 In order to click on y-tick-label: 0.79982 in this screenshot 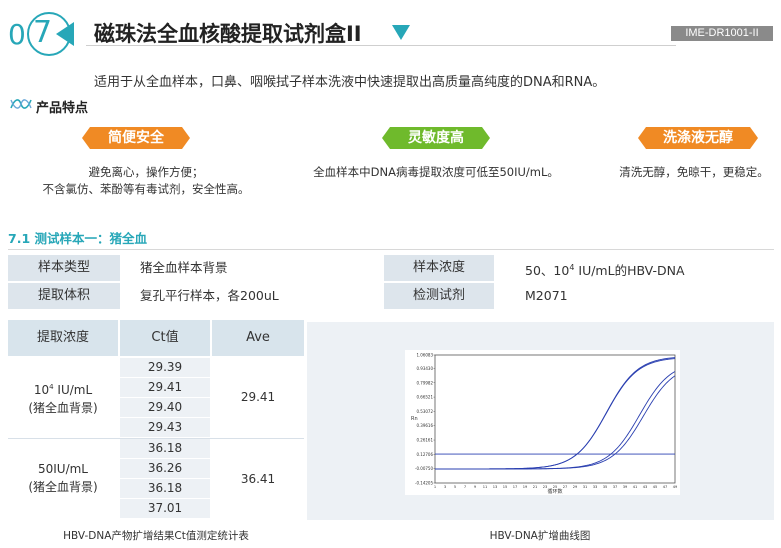, I will do `click(424, 382)`.